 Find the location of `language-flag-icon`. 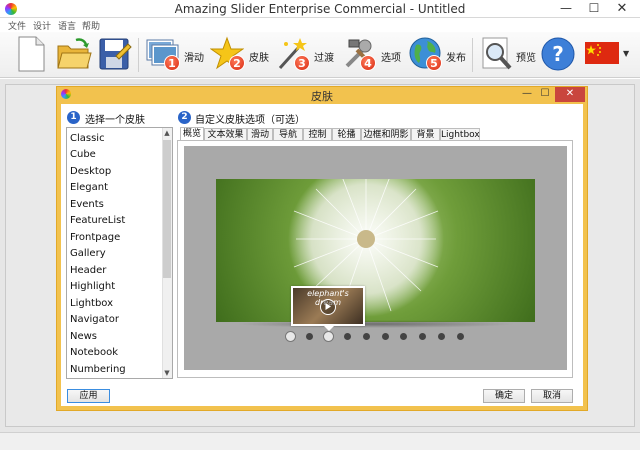

language-flag-icon is located at coordinates (602, 53).